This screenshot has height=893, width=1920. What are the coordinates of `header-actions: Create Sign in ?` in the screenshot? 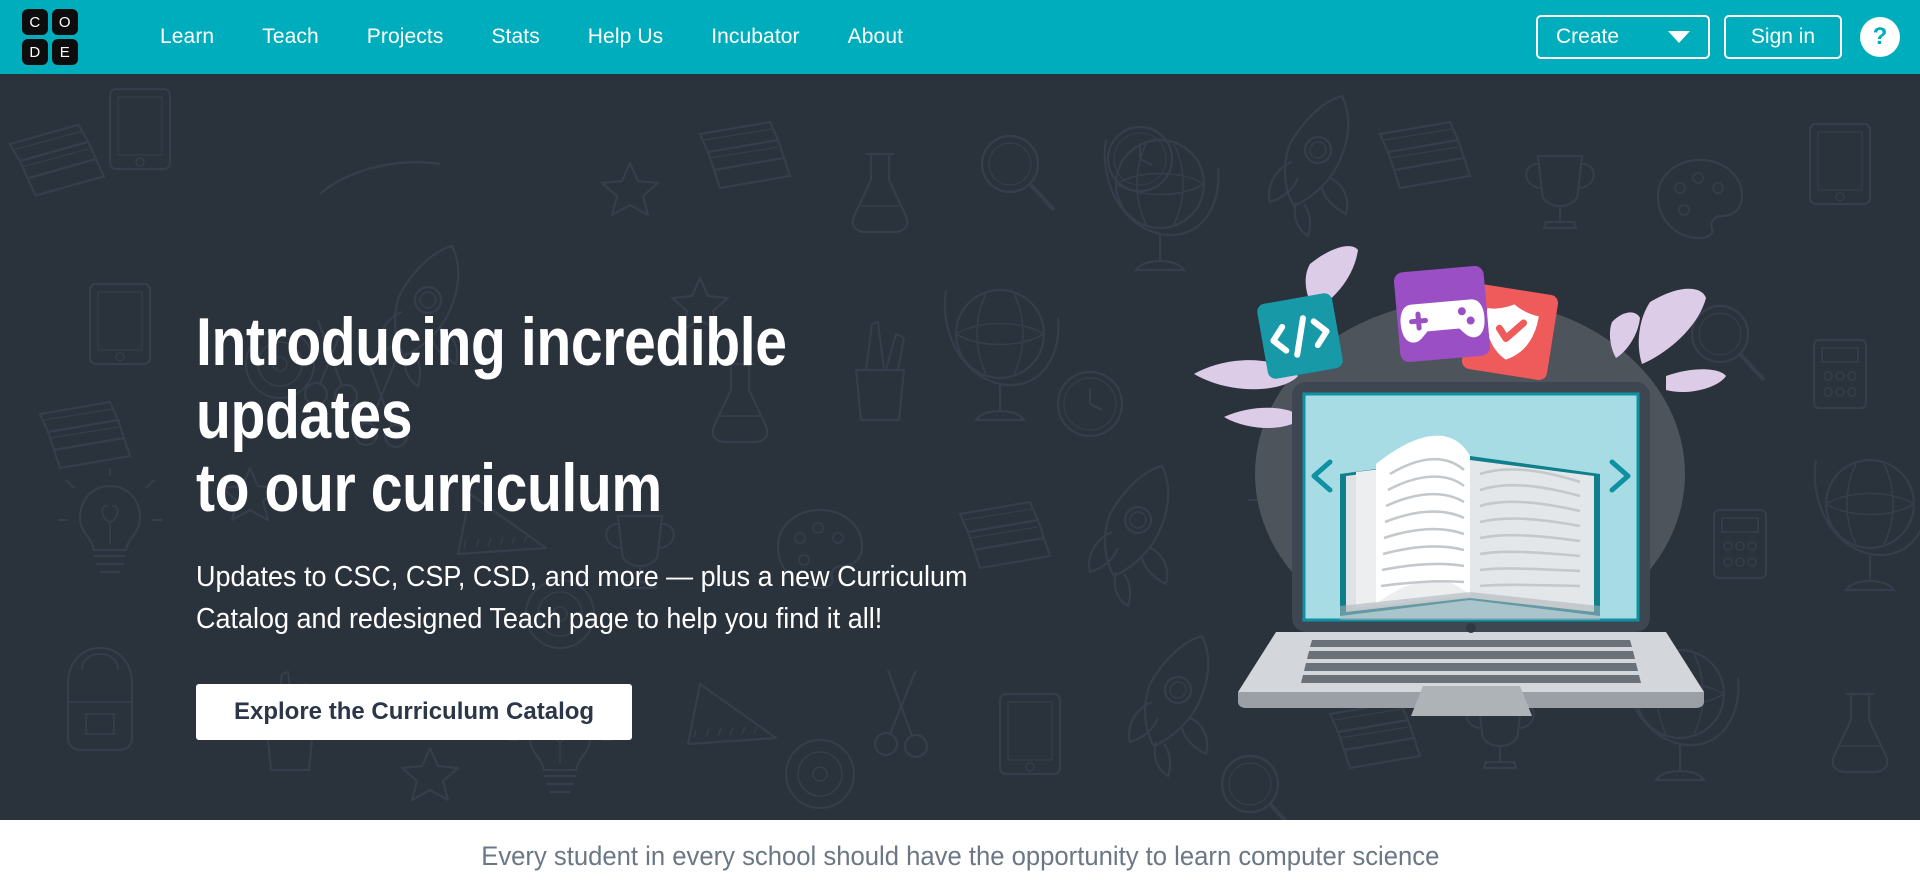 It's located at (1718, 37).